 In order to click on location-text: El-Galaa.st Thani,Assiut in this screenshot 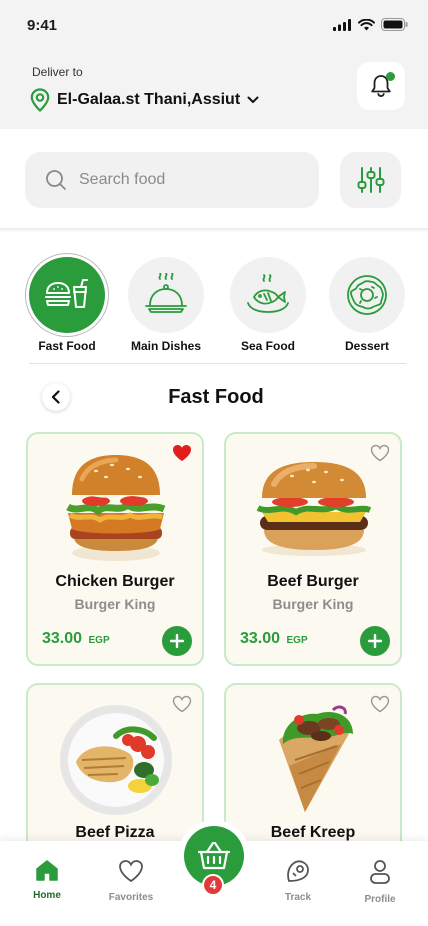, I will do `click(149, 99)`.